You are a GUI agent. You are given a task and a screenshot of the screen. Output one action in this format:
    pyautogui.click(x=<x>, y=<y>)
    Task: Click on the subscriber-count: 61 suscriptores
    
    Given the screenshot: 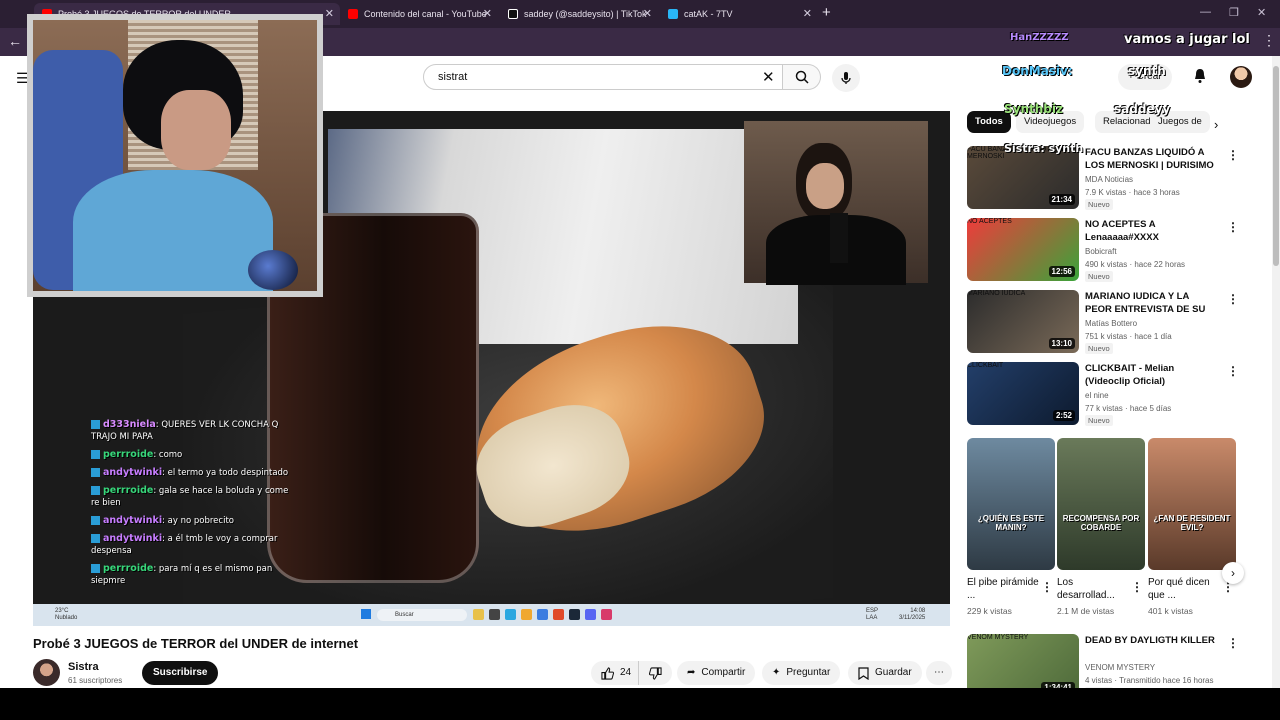 What is the action you would take?
    pyautogui.click(x=95, y=680)
    